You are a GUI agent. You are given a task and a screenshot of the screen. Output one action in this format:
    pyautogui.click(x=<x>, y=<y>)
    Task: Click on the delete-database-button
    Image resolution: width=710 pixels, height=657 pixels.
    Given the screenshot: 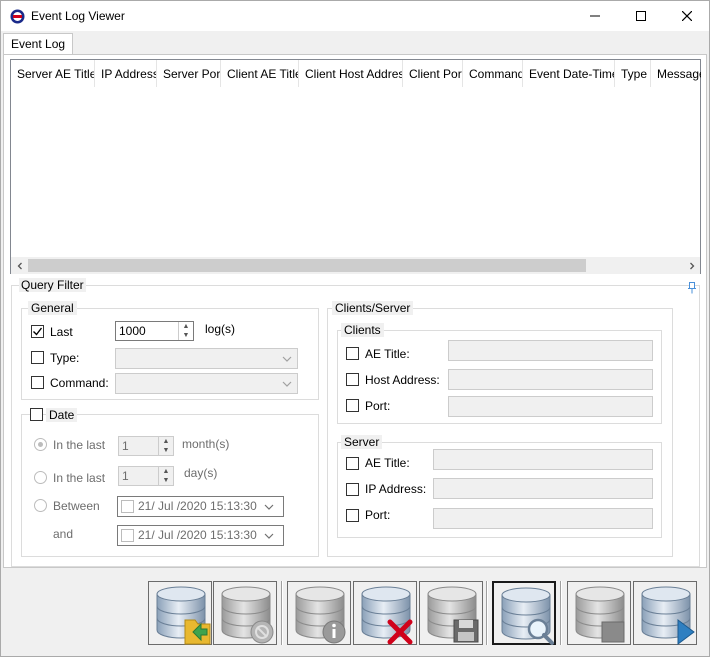 What is the action you would take?
    pyautogui.click(x=385, y=613)
    